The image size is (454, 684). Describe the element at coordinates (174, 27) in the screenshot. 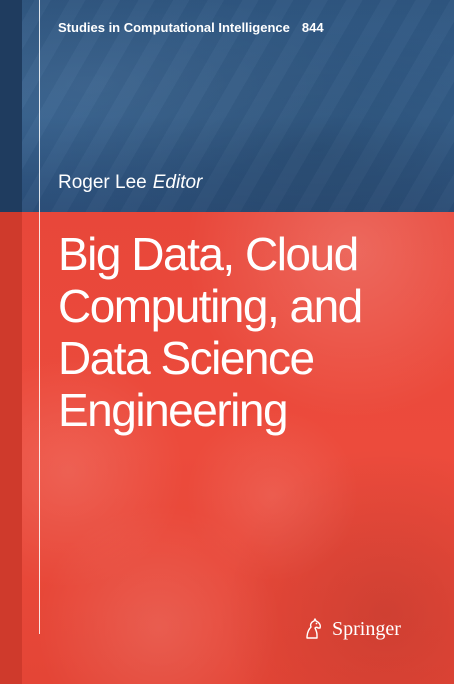

I see `series-name: Studies in Computational Intelligence` at that location.